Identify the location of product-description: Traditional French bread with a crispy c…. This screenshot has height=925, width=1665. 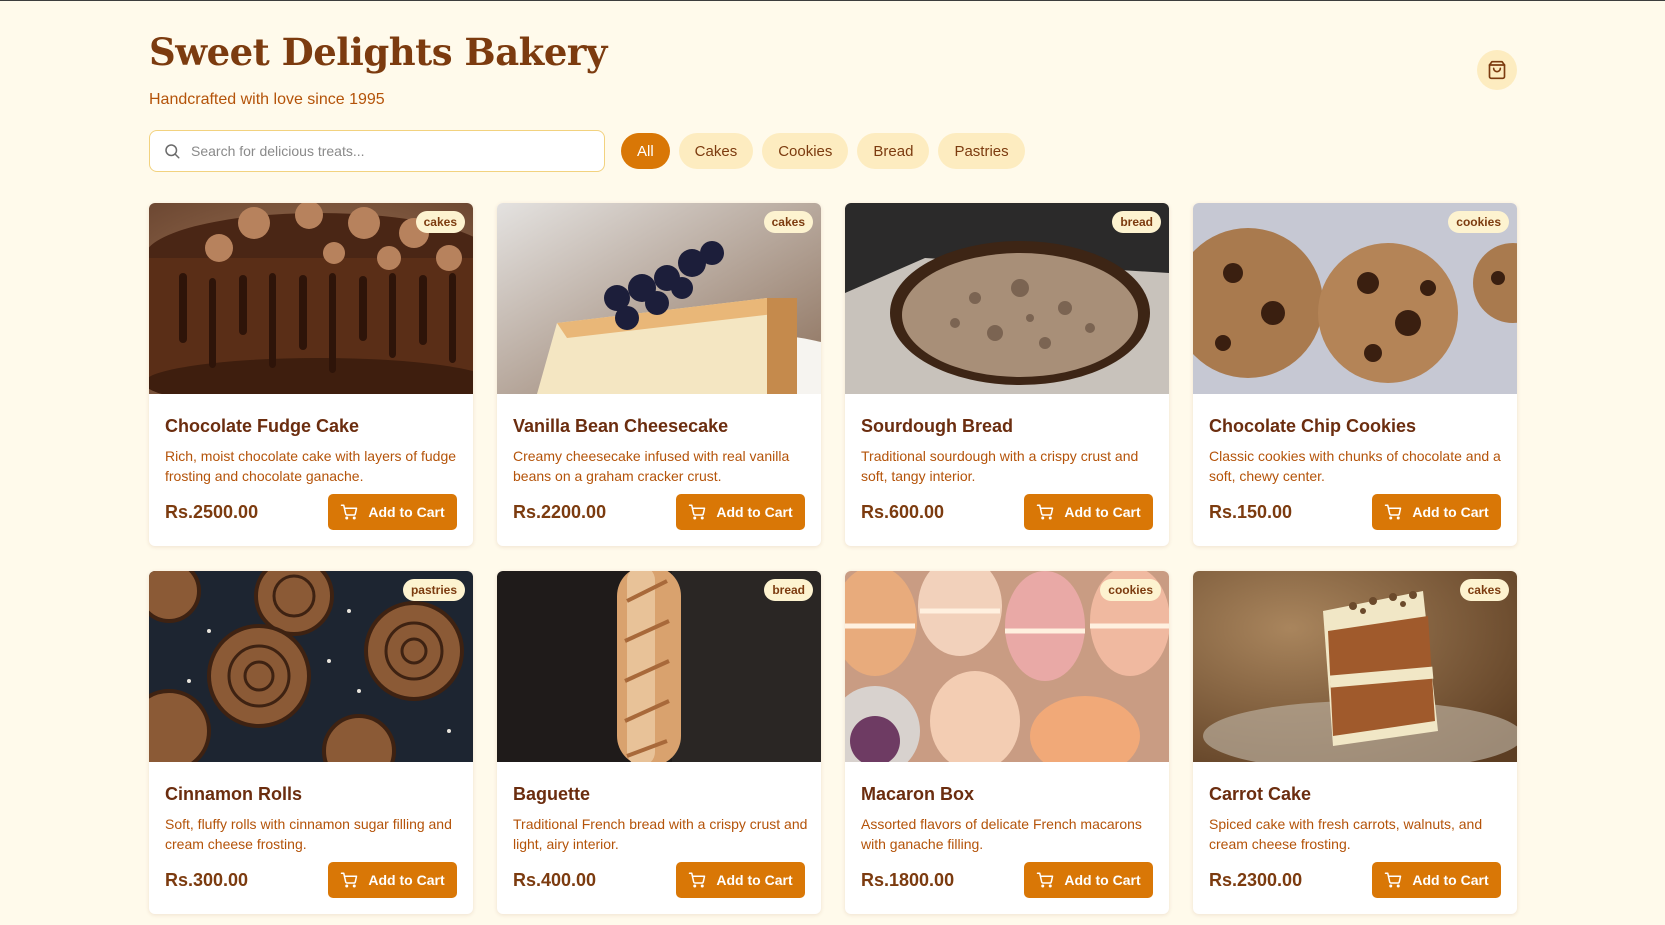
(660, 834).